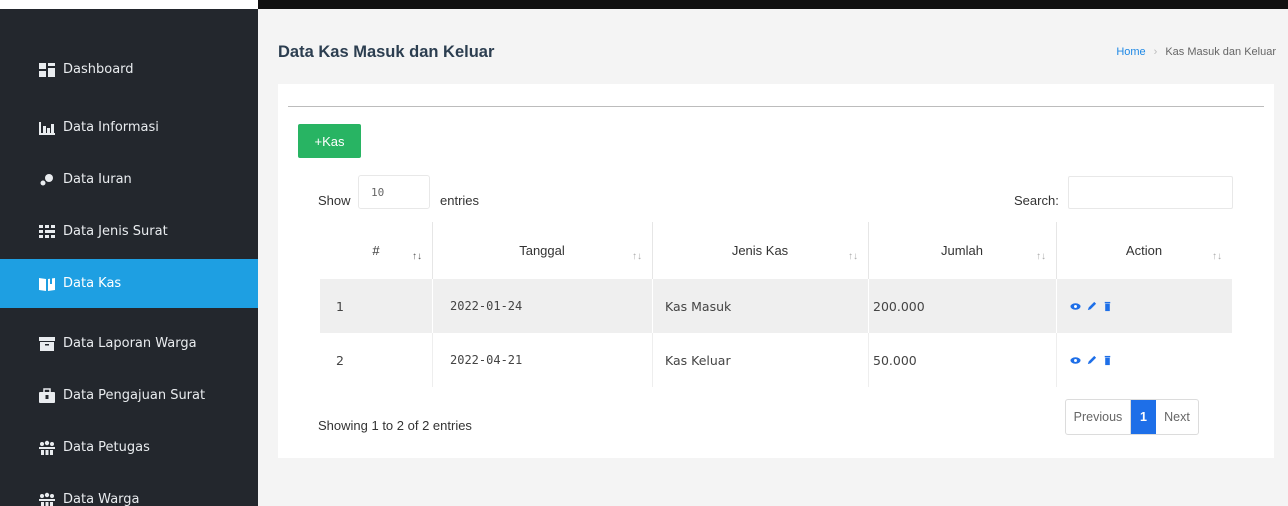 The width and height of the screenshot is (1288, 506). What do you see at coordinates (129, 283) in the screenshot?
I see `sidebar-item-data-kas: Data Kas` at bounding box center [129, 283].